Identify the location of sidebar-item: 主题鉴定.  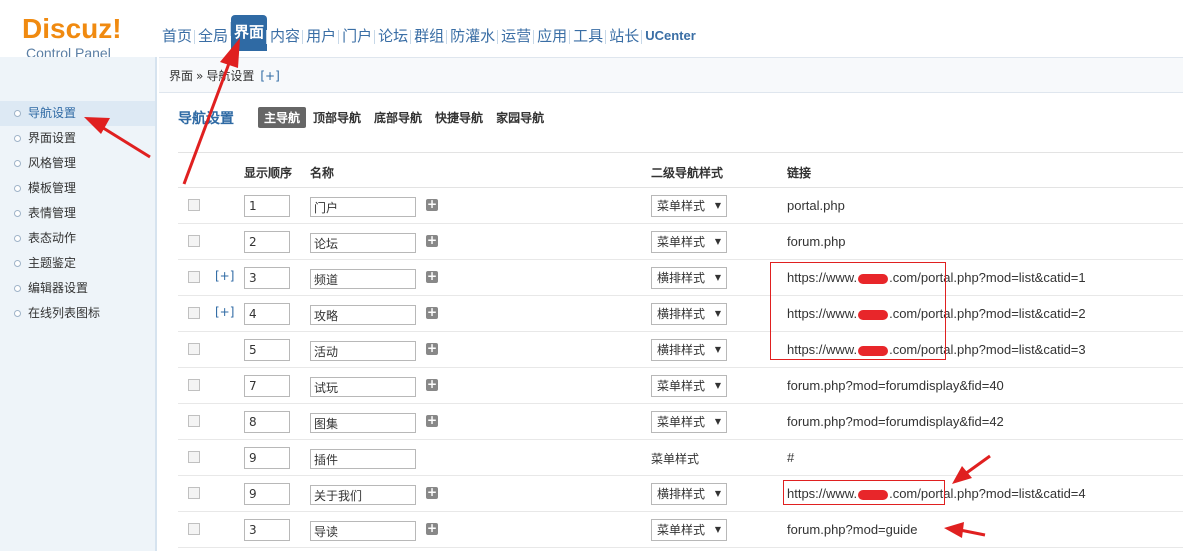
(77, 263).